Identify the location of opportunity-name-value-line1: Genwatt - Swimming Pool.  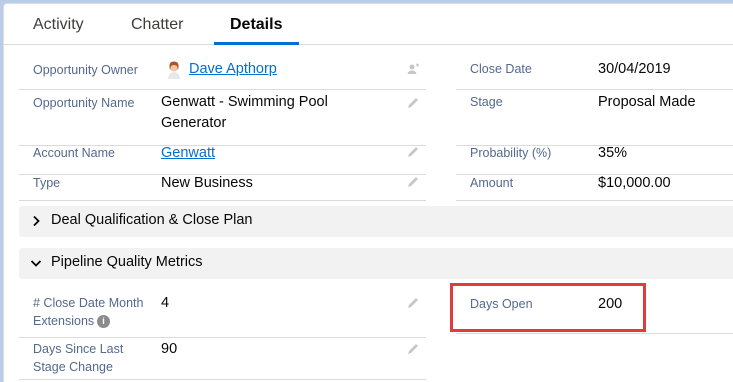
(244, 102).